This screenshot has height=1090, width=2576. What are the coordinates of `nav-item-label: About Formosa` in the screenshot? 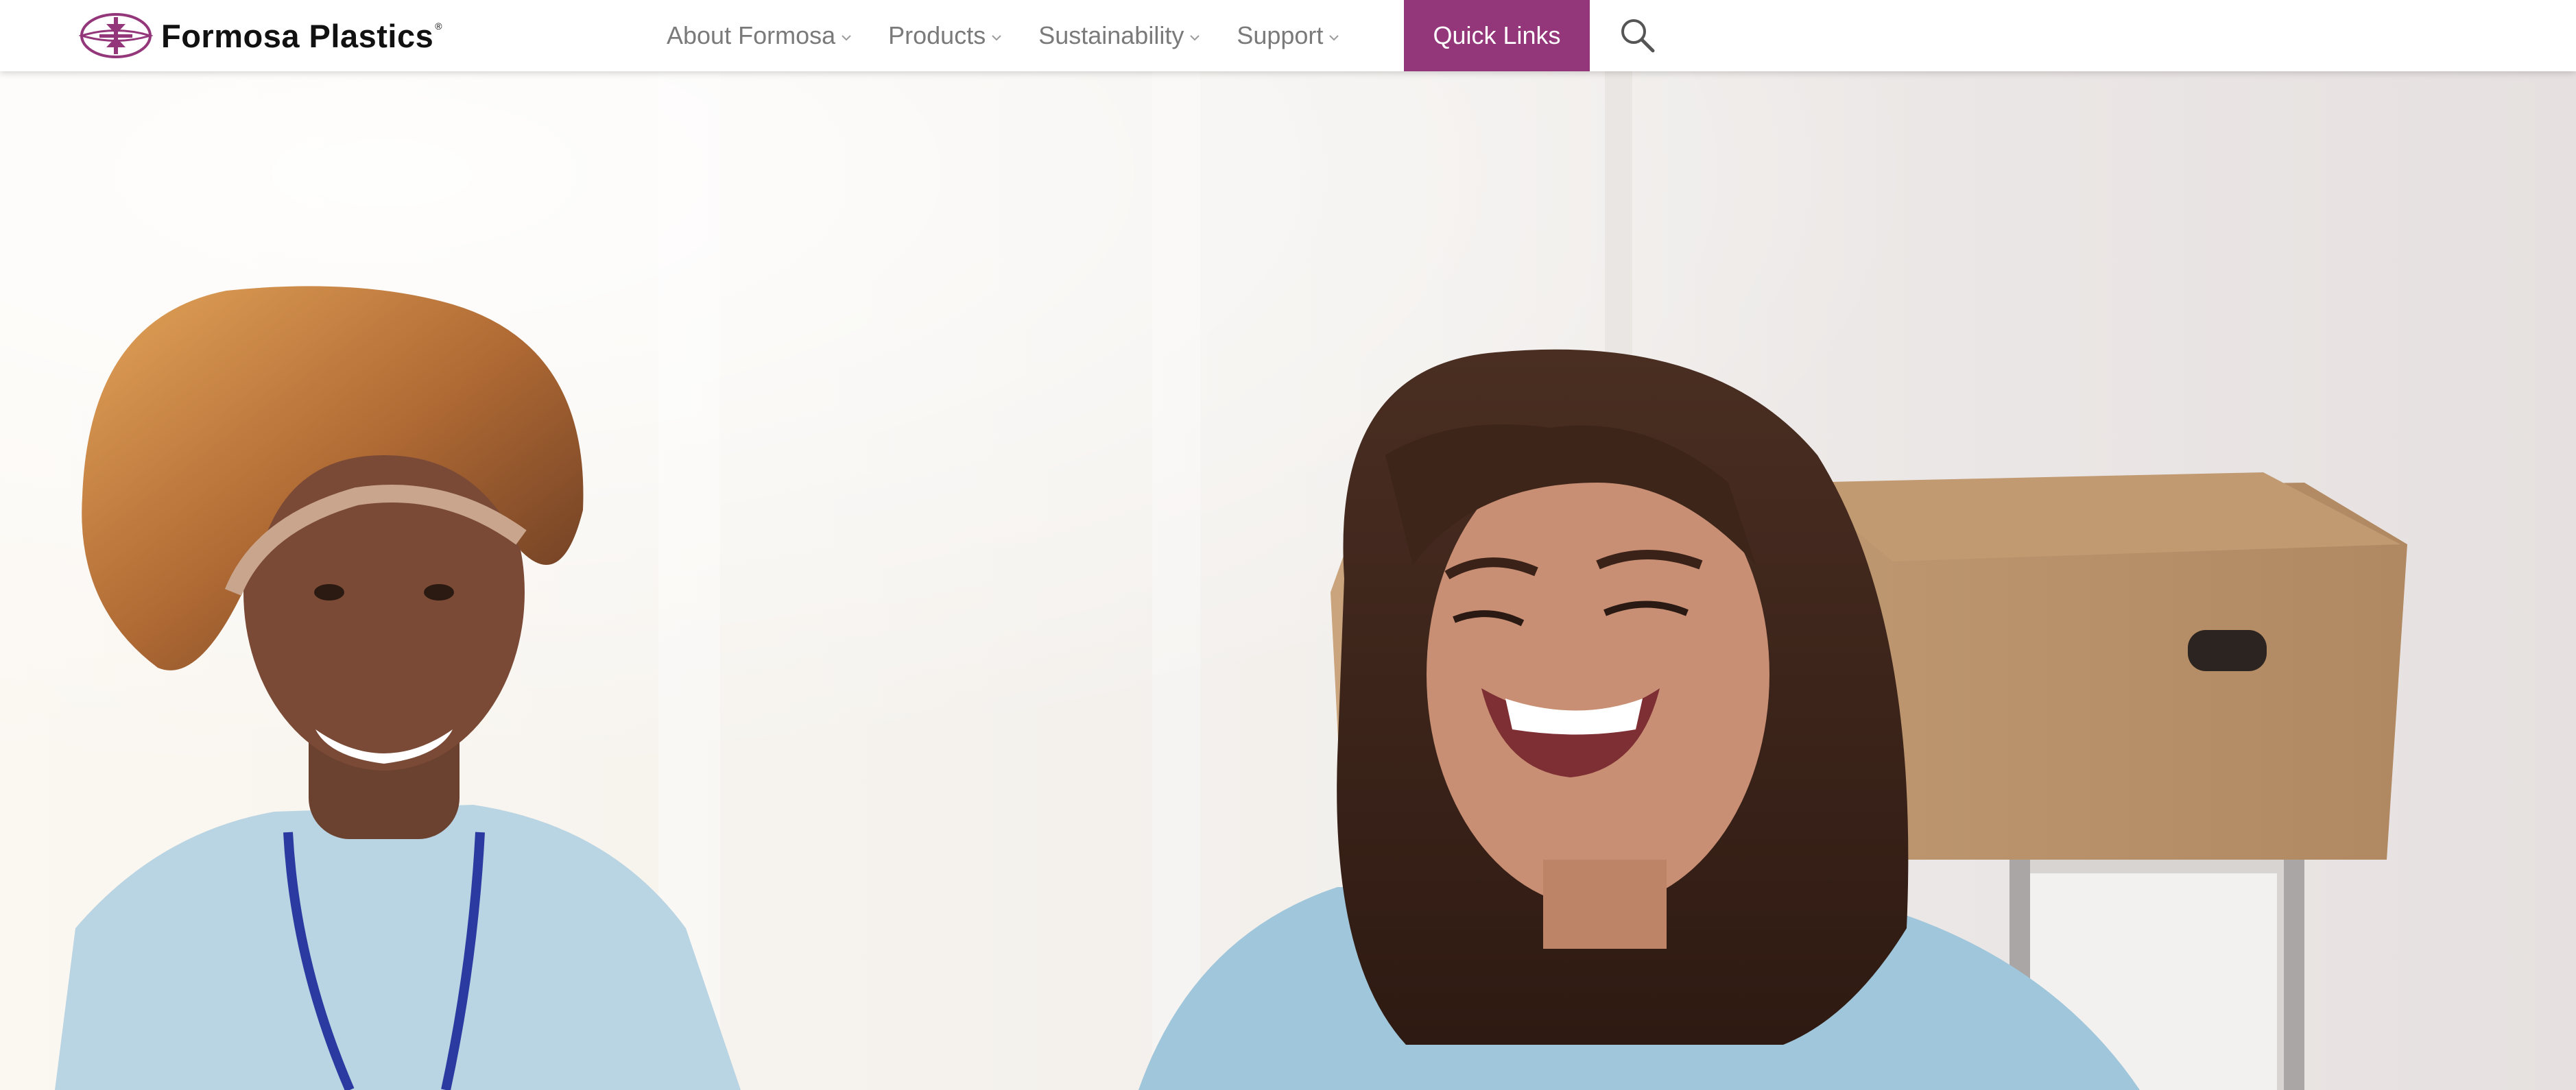 It's located at (751, 35).